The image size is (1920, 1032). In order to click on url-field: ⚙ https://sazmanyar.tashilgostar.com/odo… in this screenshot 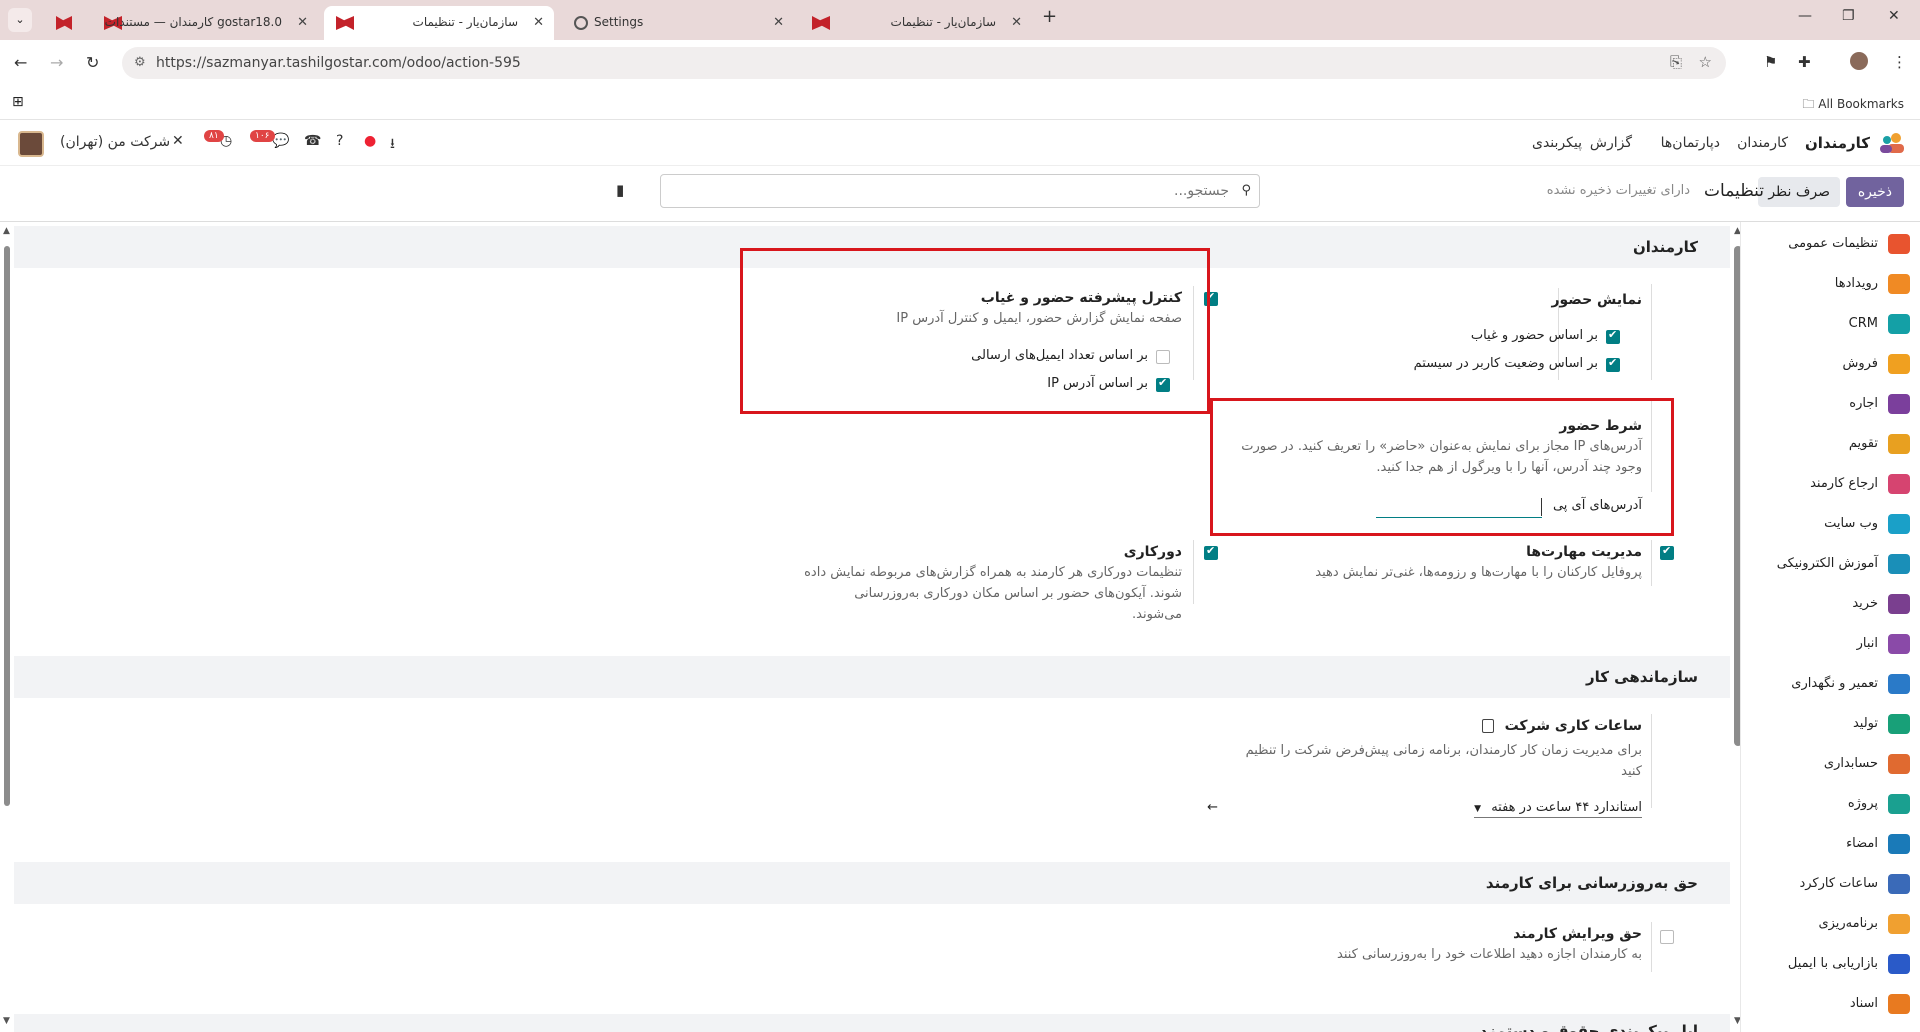, I will do `click(924, 63)`.